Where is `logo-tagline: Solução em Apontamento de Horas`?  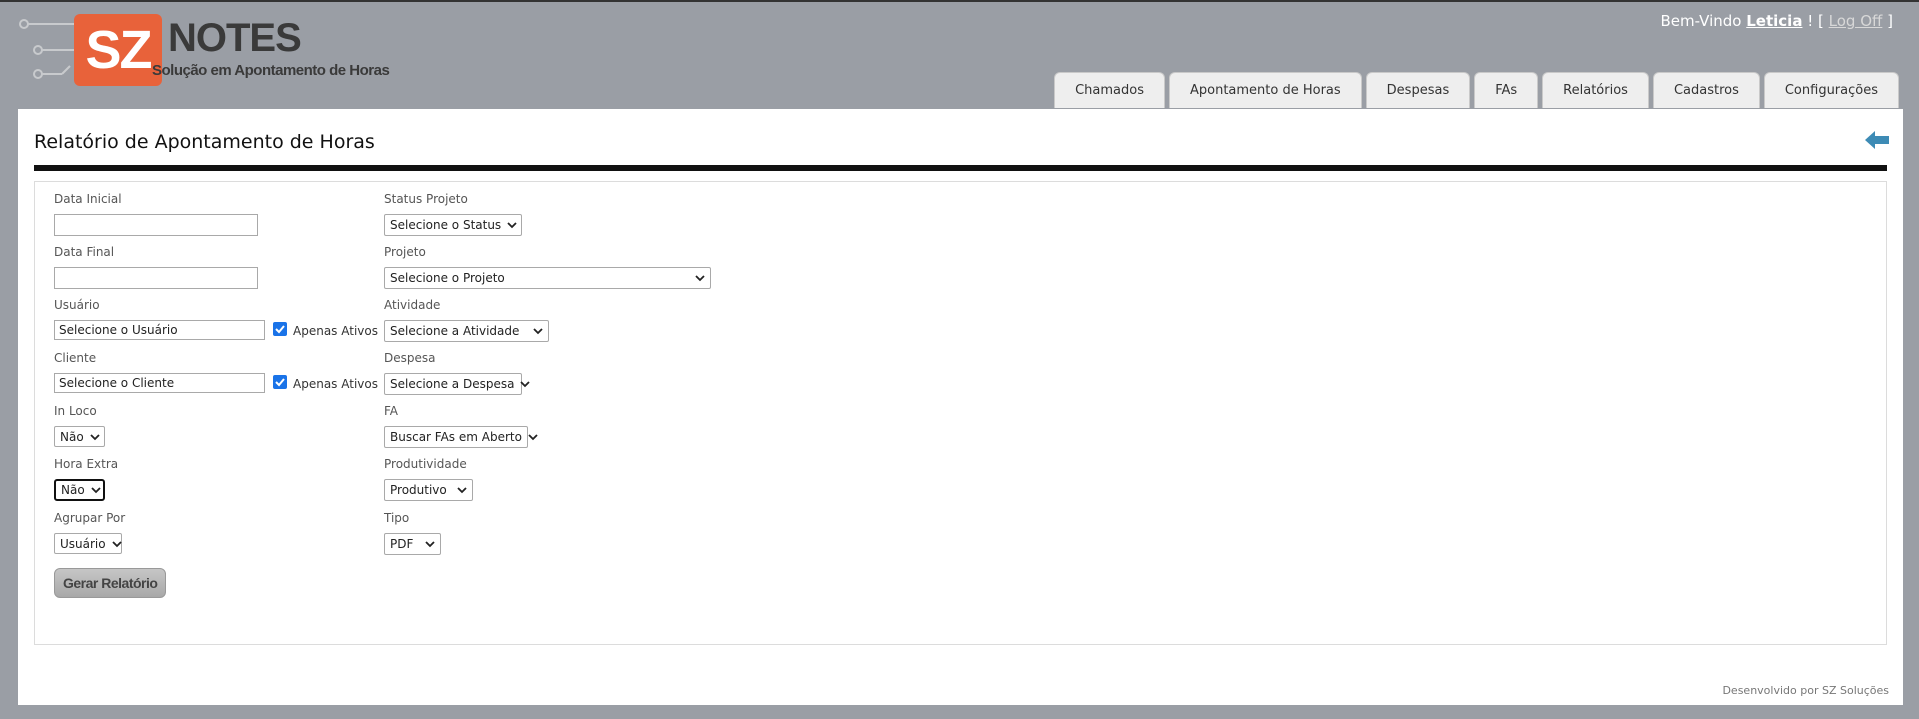 logo-tagline: Solução em Apontamento de Horas is located at coordinates (271, 70).